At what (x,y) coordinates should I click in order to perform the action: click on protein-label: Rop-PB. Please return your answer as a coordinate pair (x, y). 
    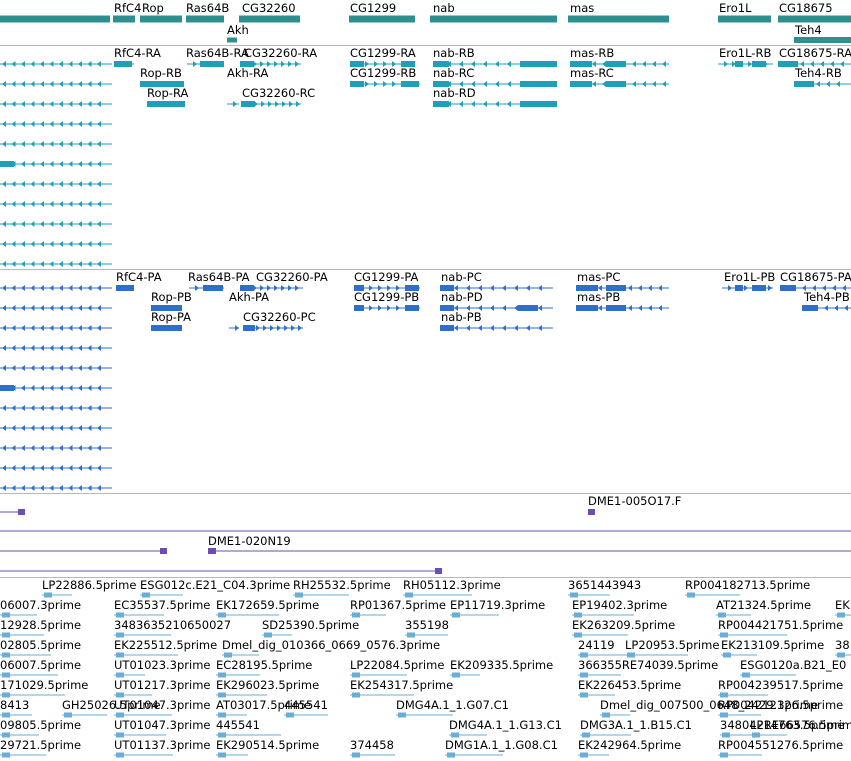
    Looking at the image, I should click on (171, 297).